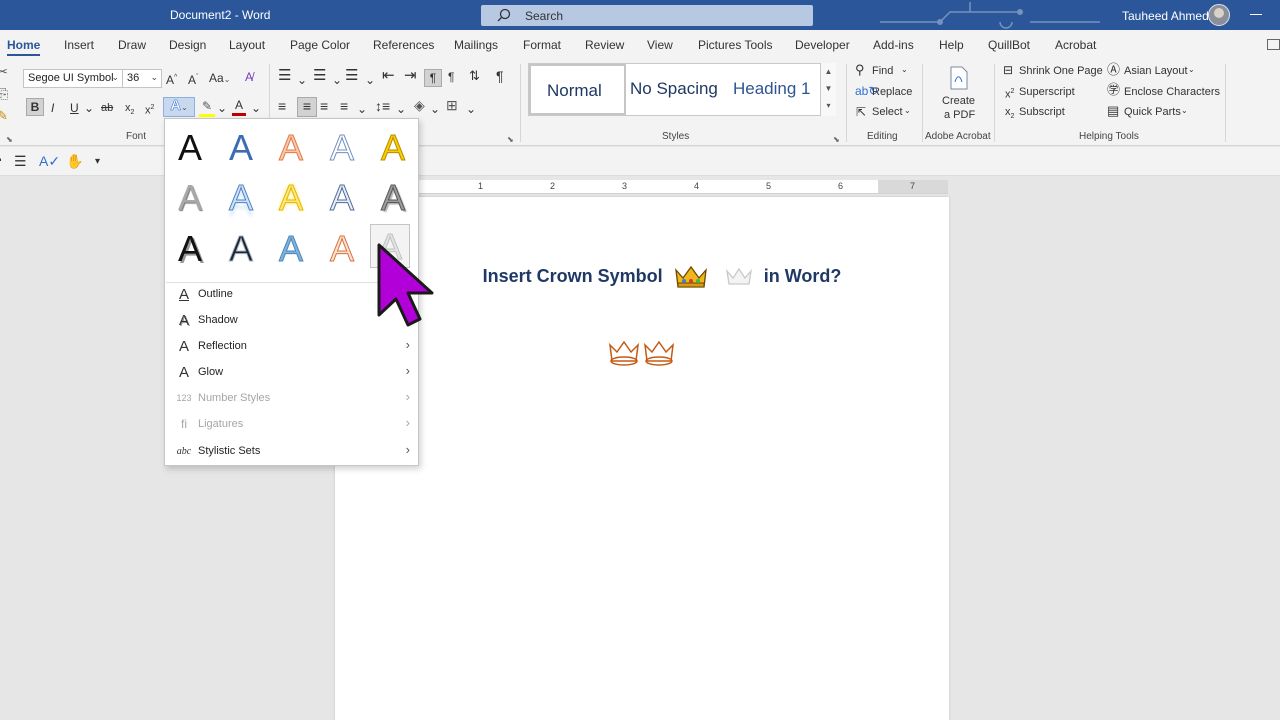 The image size is (1280, 720). What do you see at coordinates (49, 161) in the screenshot?
I see `spelling-icon: A✓` at bounding box center [49, 161].